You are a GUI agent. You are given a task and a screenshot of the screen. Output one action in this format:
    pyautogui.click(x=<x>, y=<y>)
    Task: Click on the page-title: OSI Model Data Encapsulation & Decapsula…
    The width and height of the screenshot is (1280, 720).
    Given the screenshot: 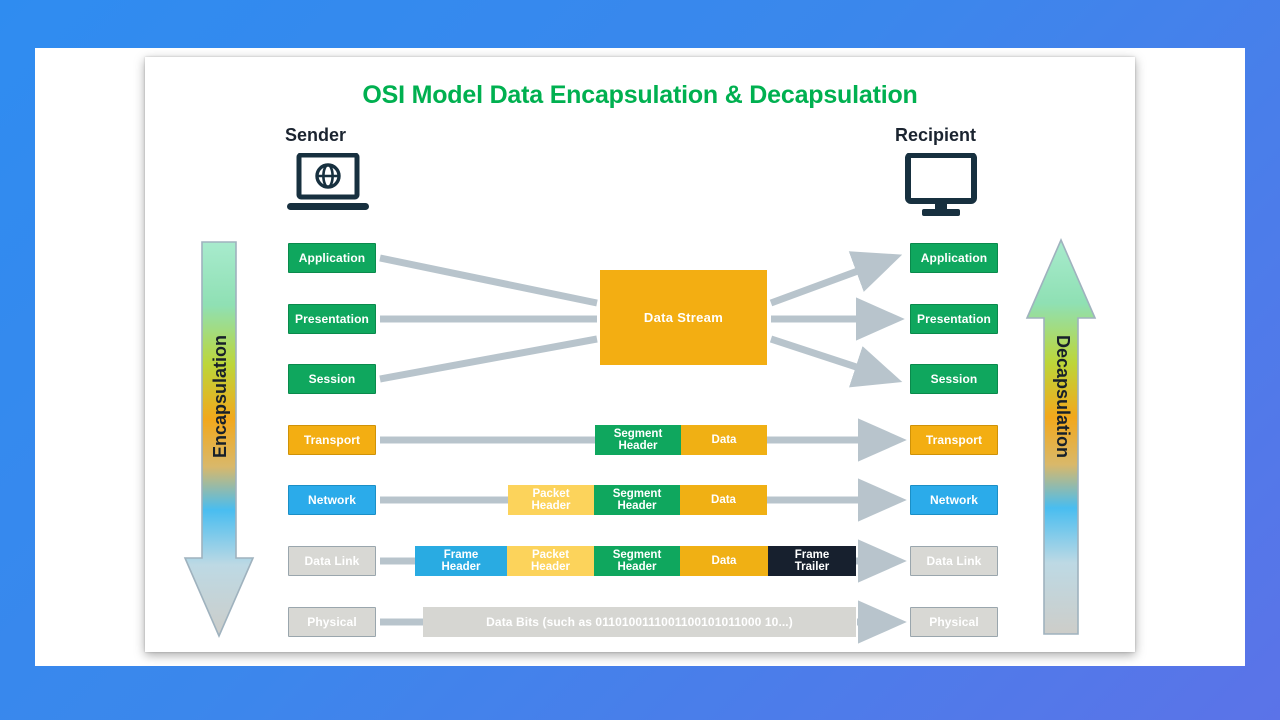 What is the action you would take?
    pyautogui.click(x=640, y=95)
    